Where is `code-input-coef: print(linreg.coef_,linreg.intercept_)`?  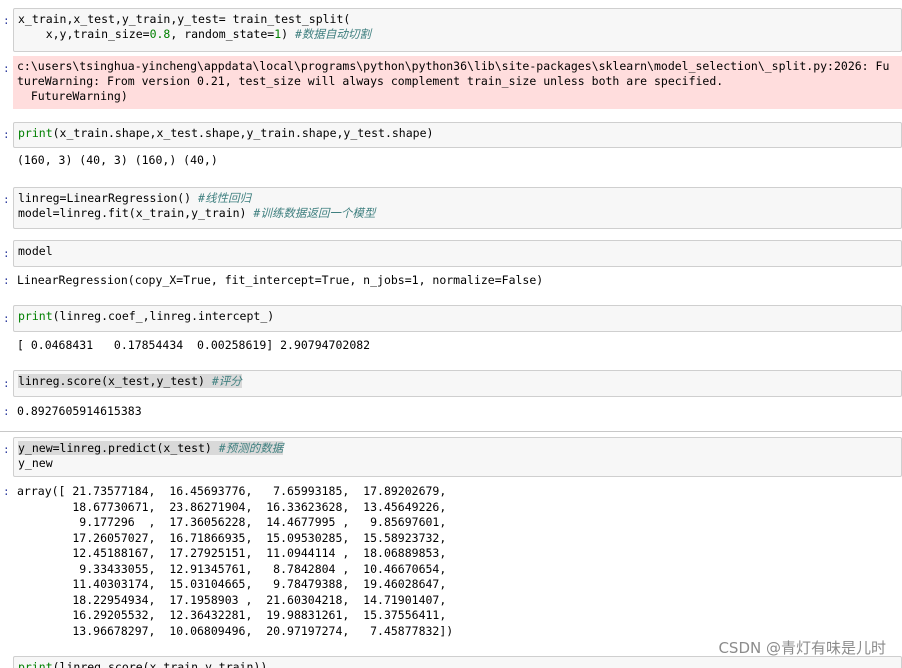
code-input-coef: print(linreg.coef_,linreg.intercept_) is located at coordinates (457, 318).